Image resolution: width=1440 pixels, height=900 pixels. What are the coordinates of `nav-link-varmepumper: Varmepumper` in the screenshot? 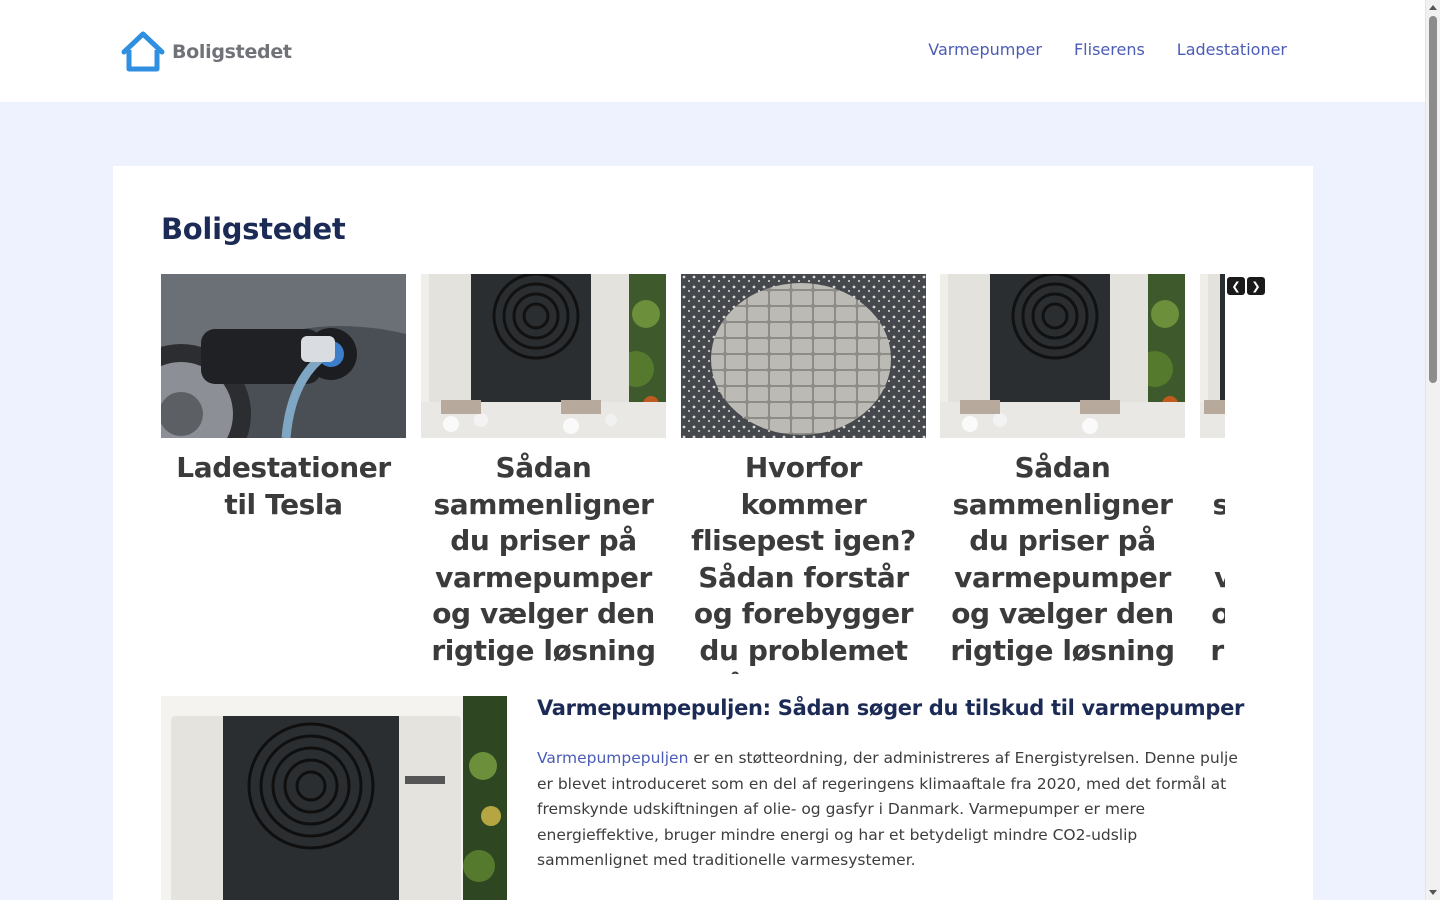 It's located at (985, 49).